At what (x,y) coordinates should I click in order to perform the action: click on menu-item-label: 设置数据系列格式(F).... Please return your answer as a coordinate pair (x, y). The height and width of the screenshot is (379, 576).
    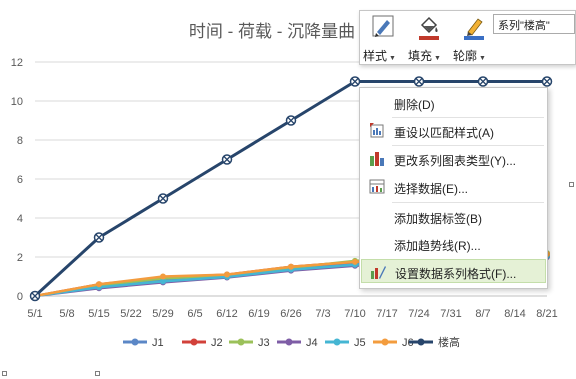
    Looking at the image, I should click on (456, 274).